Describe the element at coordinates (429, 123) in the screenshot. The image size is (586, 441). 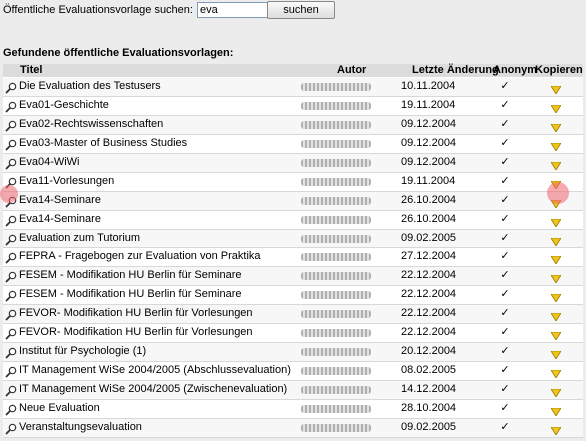
I see `row-date: 09.12.2004` at that location.